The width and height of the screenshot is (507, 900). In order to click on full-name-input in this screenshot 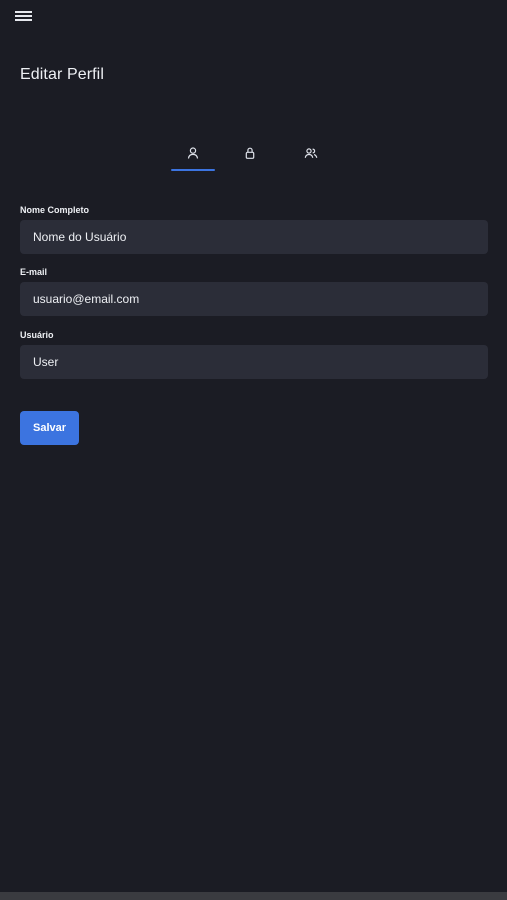, I will do `click(254, 237)`.